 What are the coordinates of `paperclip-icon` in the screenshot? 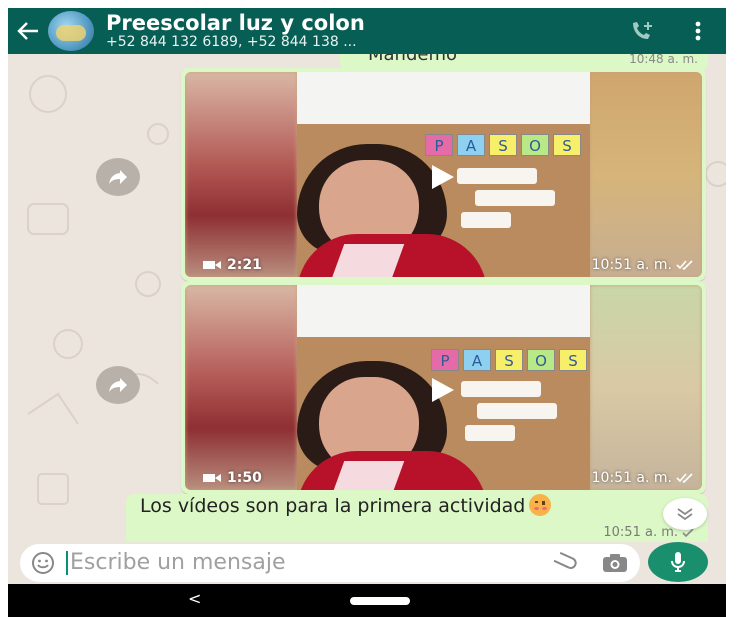 It's located at (565, 561).